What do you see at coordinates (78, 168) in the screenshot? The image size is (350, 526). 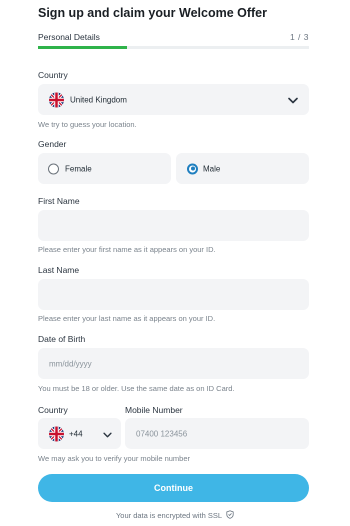 I see `female-label: Female` at bounding box center [78, 168].